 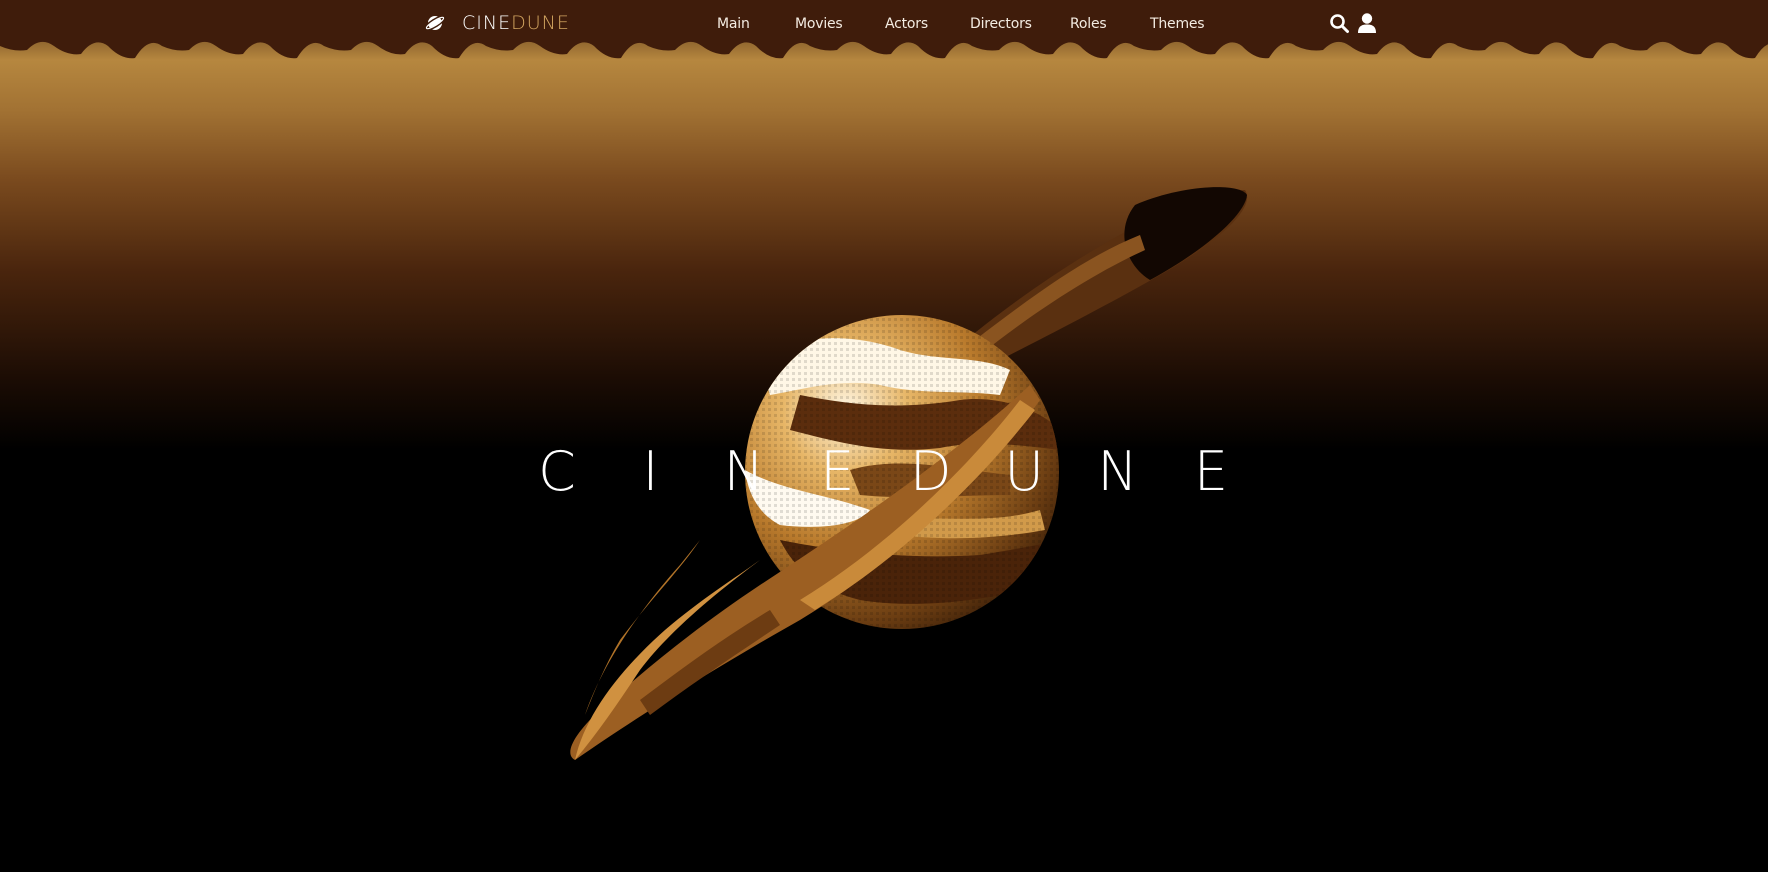 I want to click on hero-title-letter: U, so click(x=1024, y=471).